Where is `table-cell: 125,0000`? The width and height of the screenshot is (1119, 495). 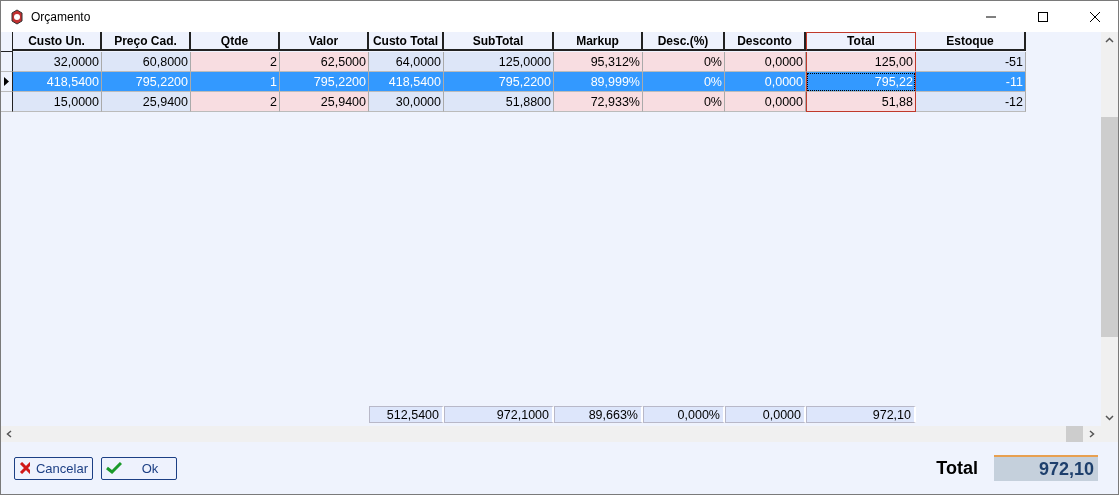 table-cell: 125,0000 is located at coordinates (499, 62).